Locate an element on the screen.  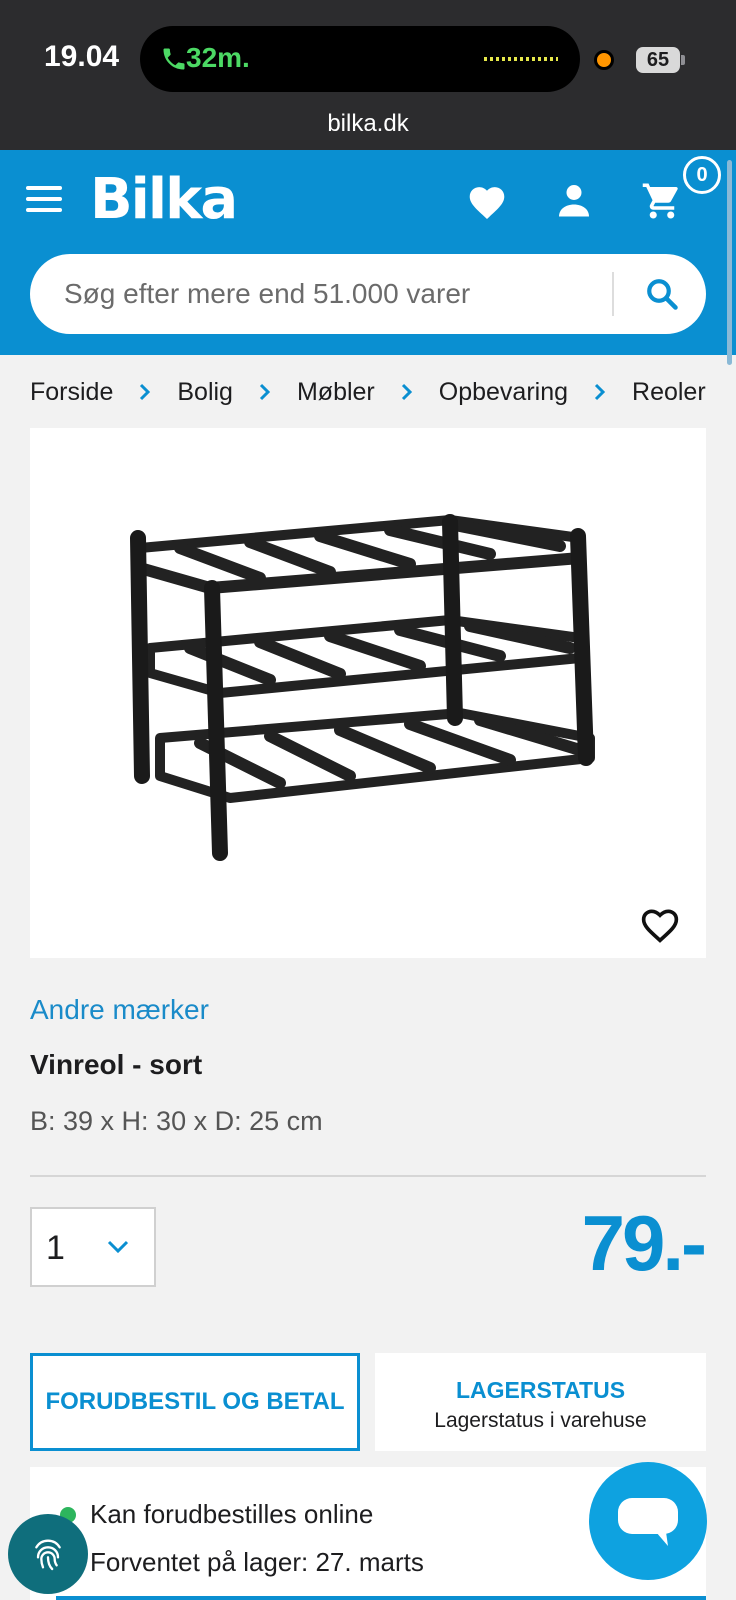
breadcrumb-item-bolig: Bolig is located at coordinates (205, 392).